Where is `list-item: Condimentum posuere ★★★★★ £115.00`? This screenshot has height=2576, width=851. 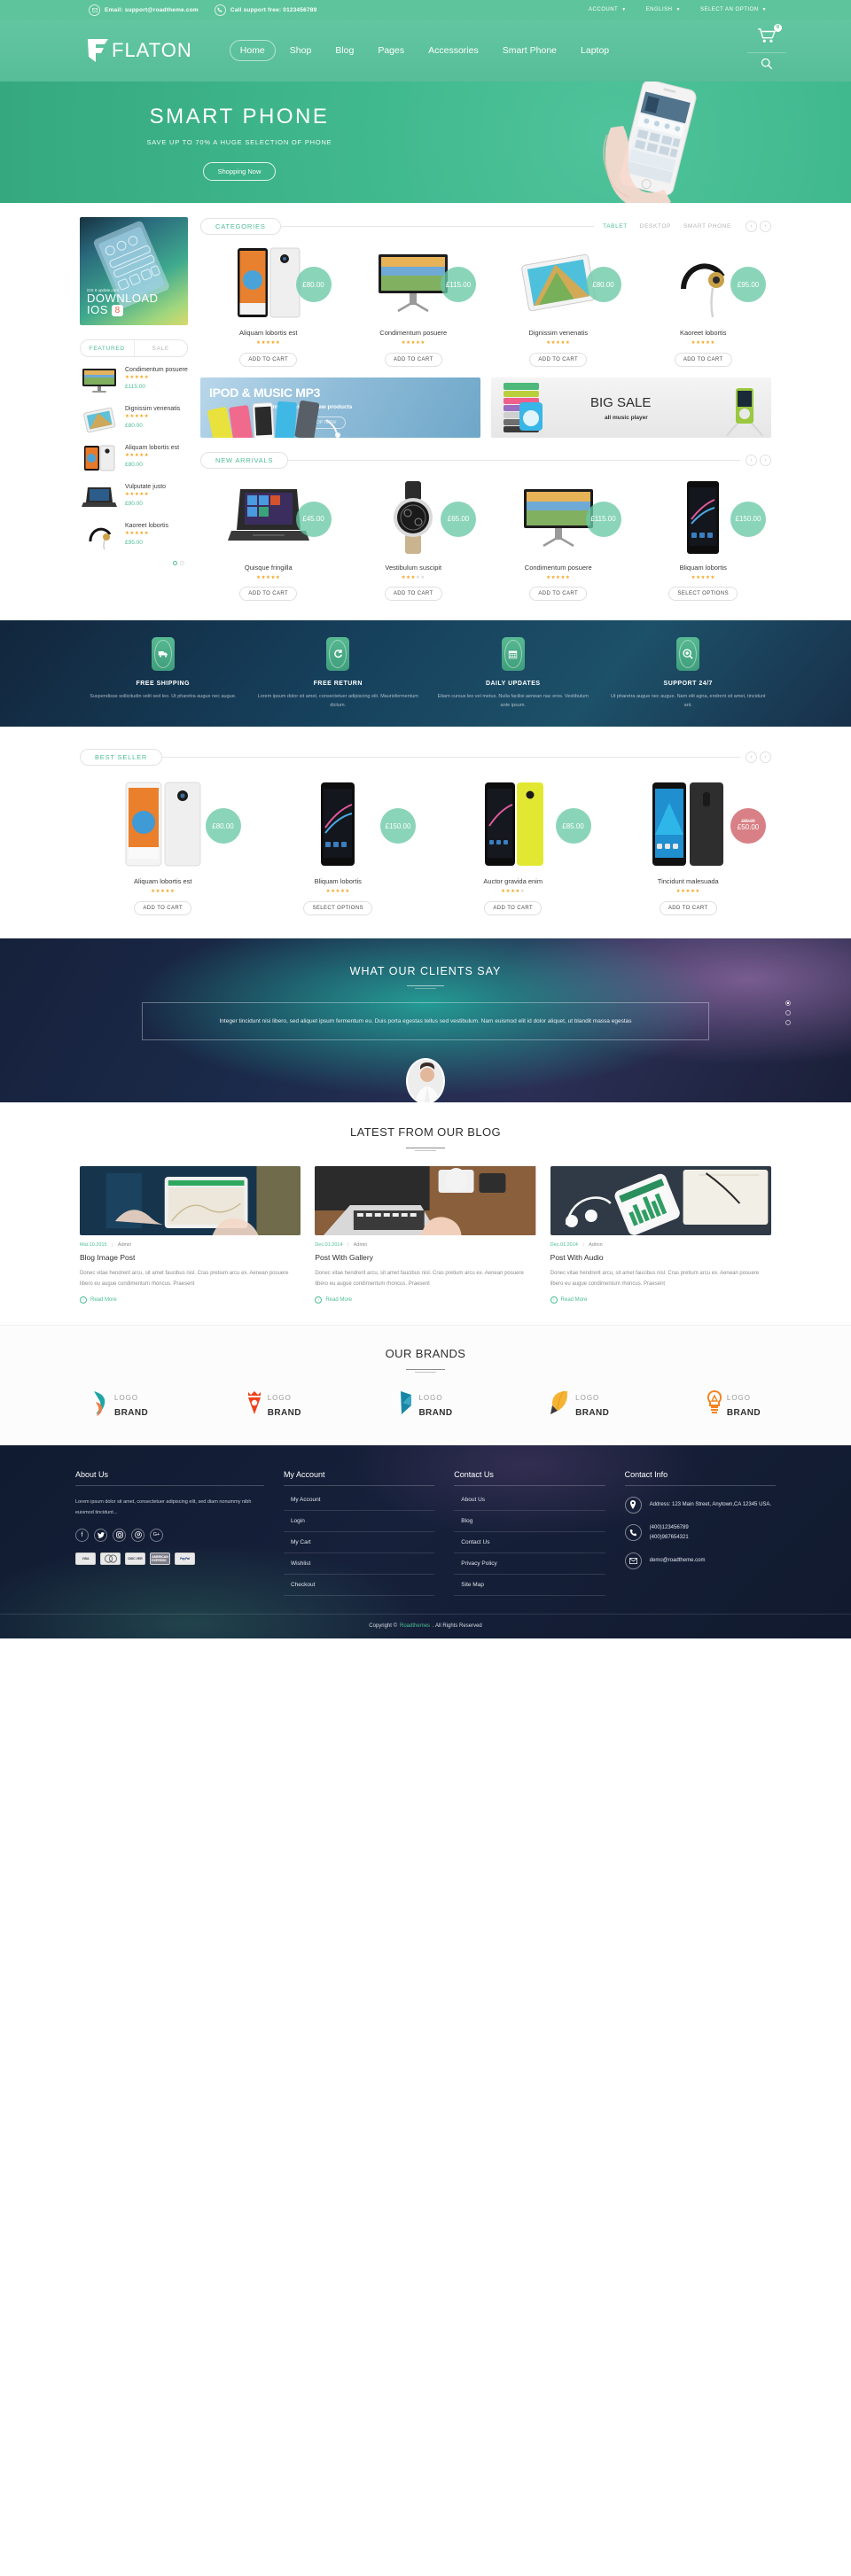 list-item: Condimentum posuere ★★★★★ £115.00 is located at coordinates (134, 380).